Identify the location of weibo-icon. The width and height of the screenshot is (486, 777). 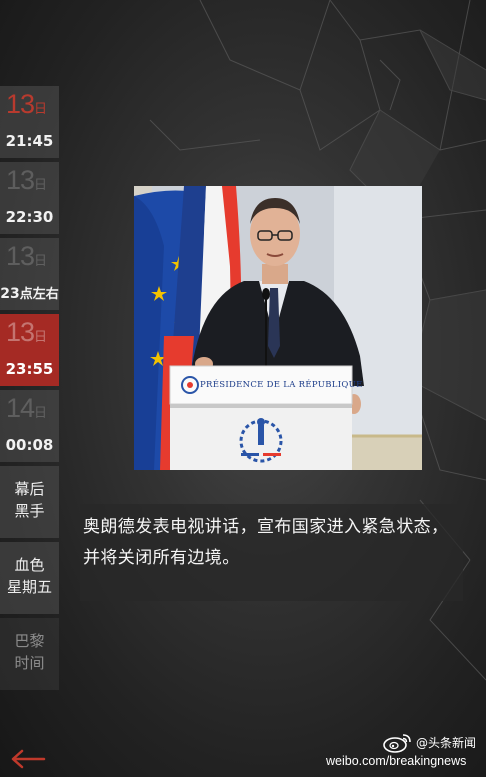
(397, 743).